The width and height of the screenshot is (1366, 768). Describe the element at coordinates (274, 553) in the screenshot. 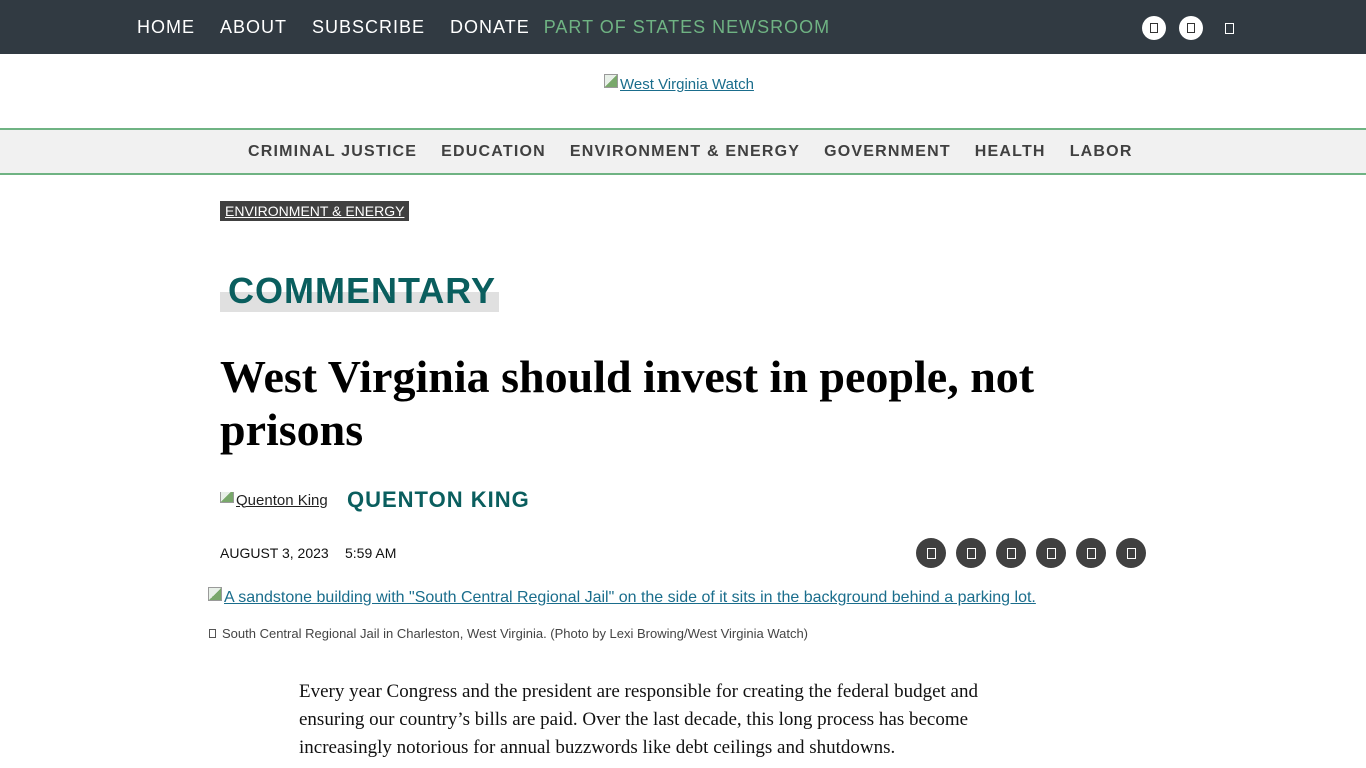

I see `publish-date: AUGUST 3, 2023` at that location.